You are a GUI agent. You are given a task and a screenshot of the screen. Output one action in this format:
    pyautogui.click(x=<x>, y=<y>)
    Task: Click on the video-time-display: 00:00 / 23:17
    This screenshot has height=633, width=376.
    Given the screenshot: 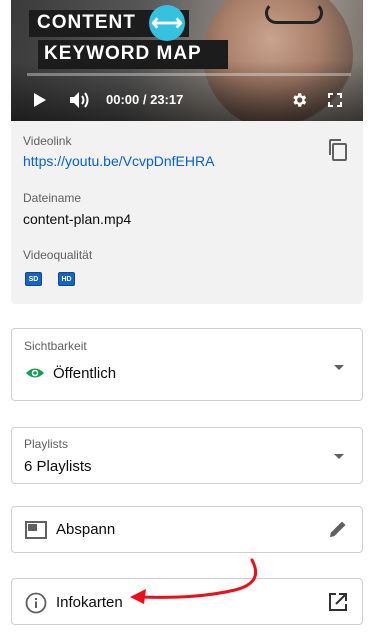 What is the action you would take?
    pyautogui.click(x=145, y=99)
    